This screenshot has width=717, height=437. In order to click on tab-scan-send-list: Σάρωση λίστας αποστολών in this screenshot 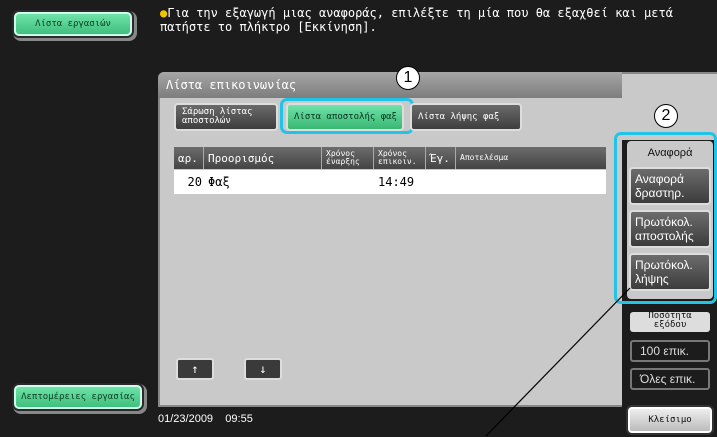, I will do `click(226, 117)`.